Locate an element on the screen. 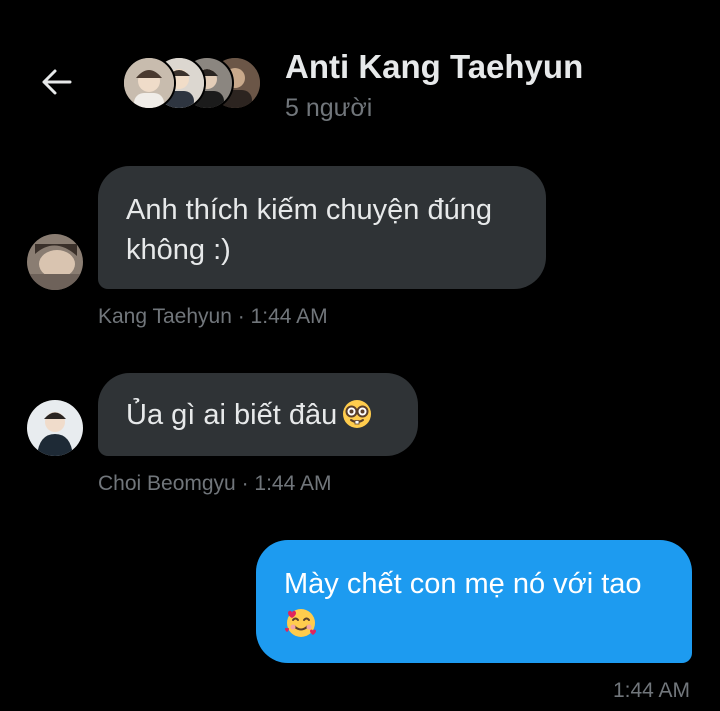 Image resolution: width=720 pixels, height=711 pixels. message-text: Mày chết con mẹ nó với tao is located at coordinates (463, 584).